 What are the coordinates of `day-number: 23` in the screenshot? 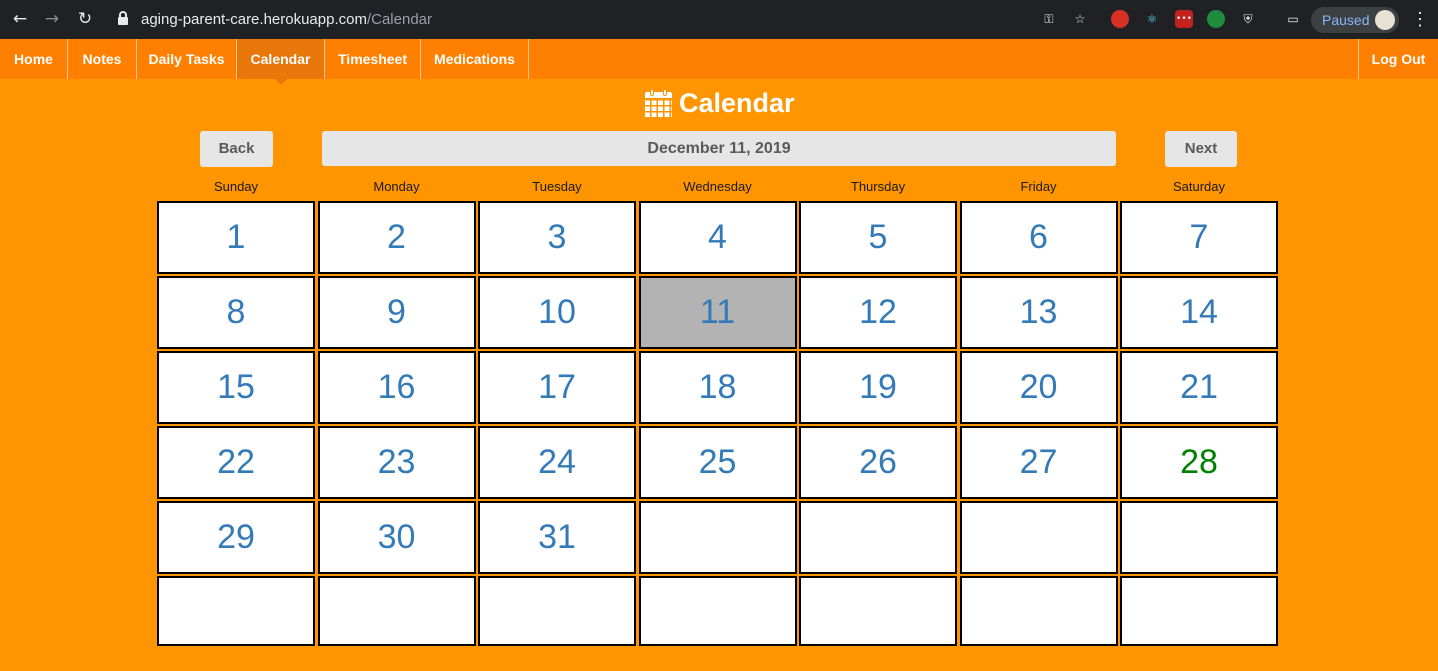 It's located at (396, 462).